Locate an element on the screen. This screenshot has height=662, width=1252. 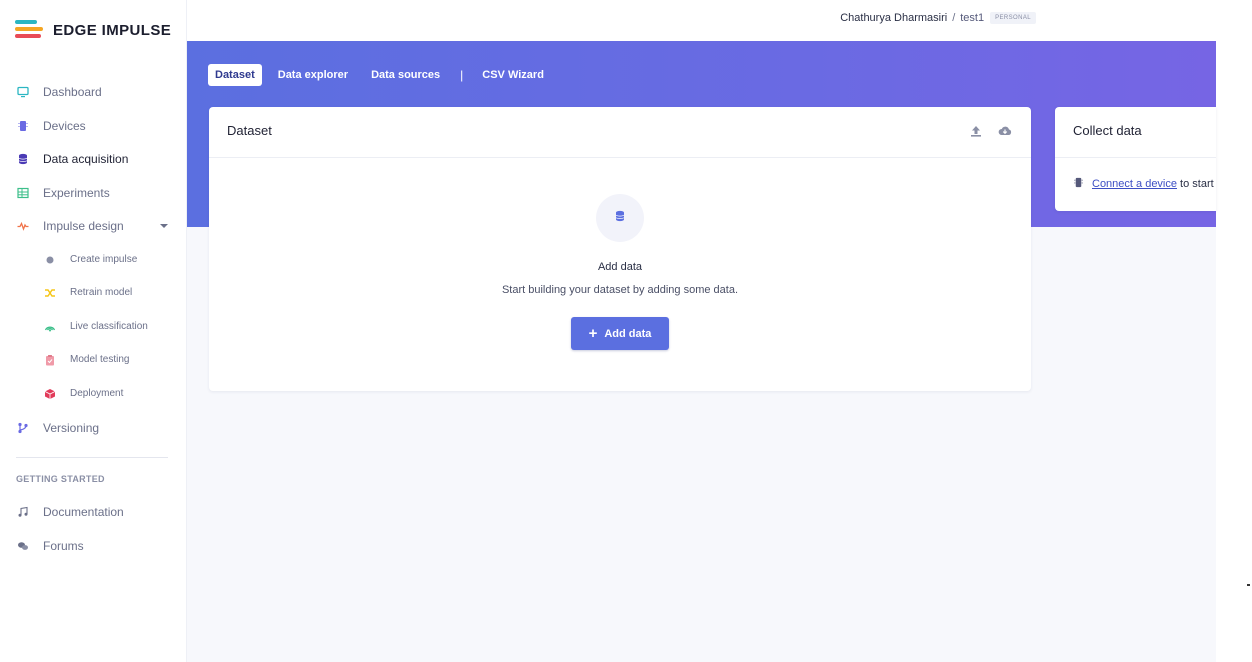
sidebar-item-retrain-model: Retrain model is located at coordinates (93, 293).